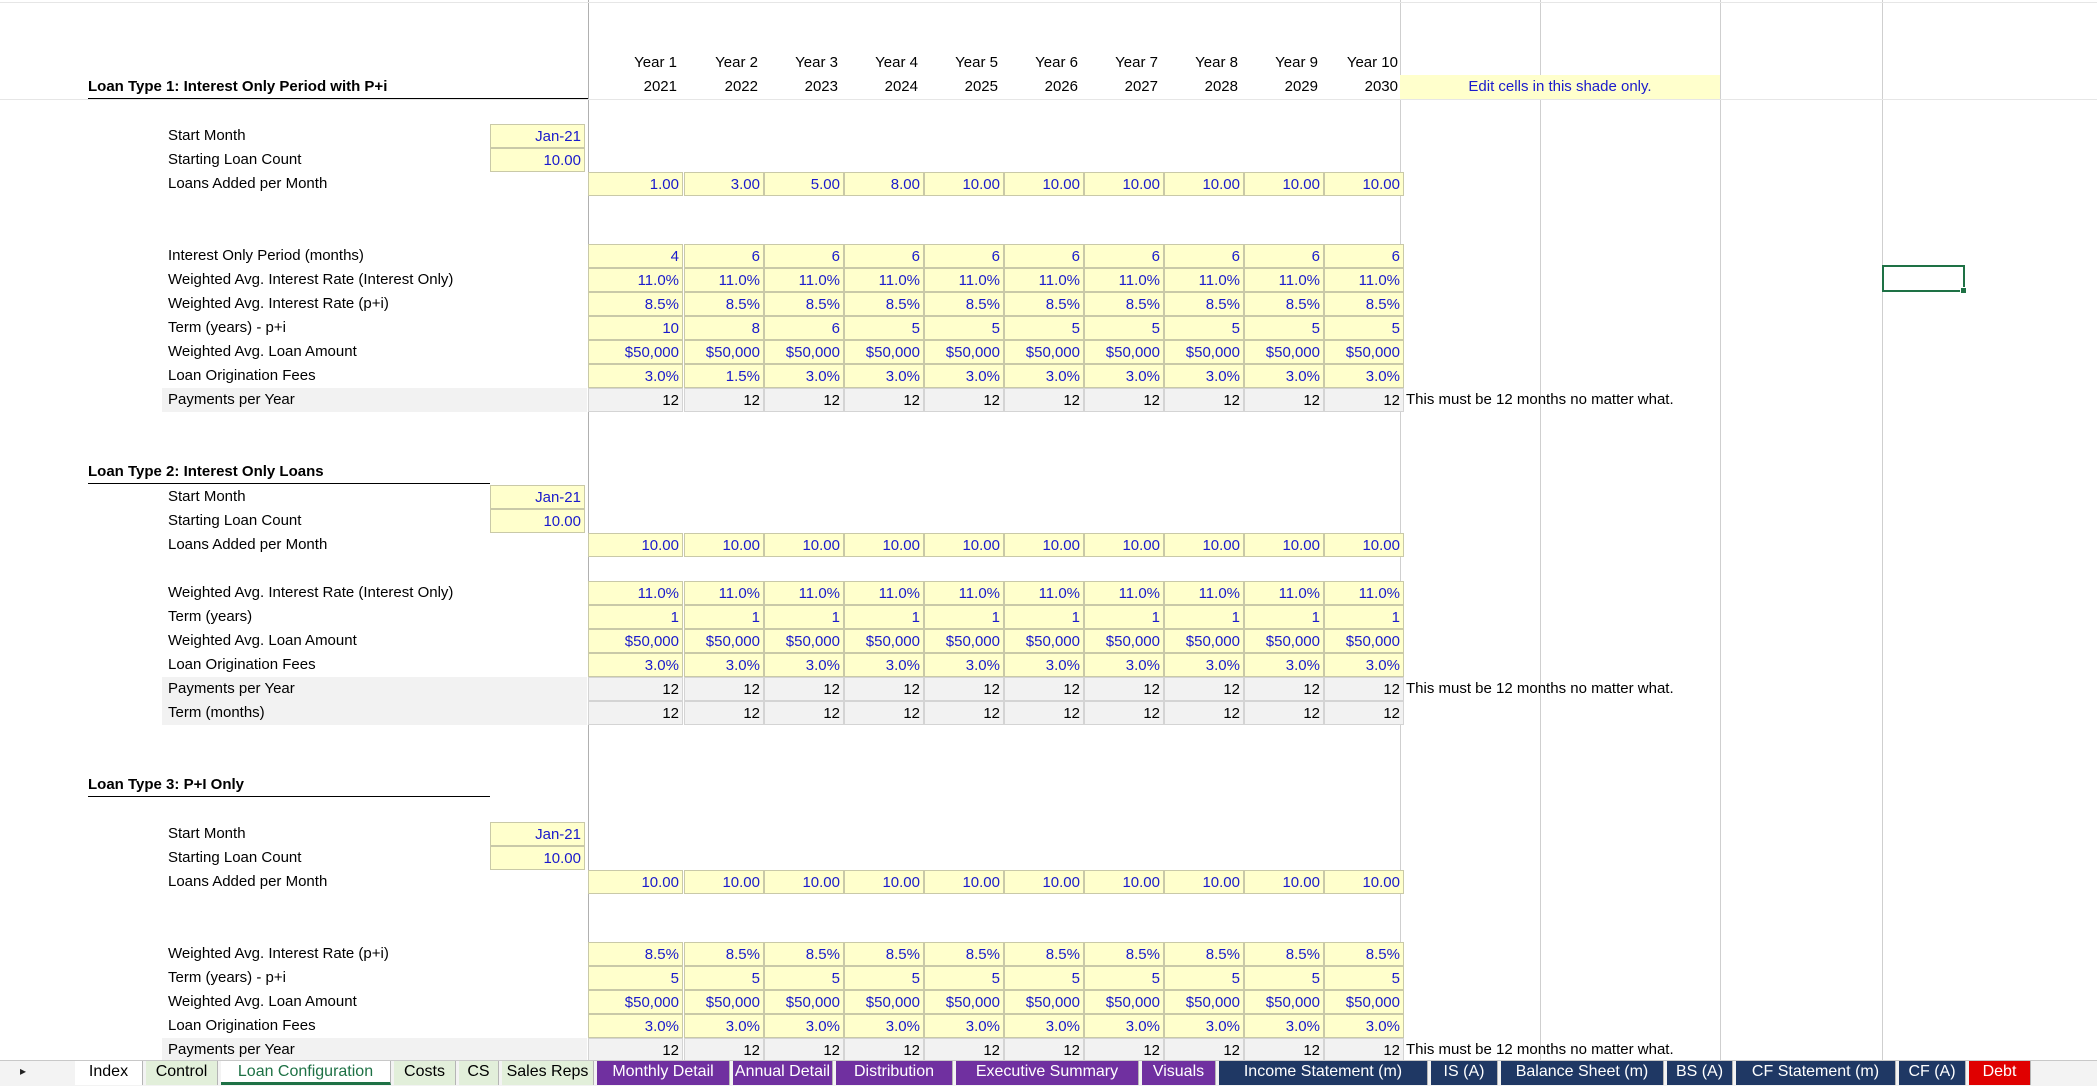  Describe the element at coordinates (182, 1073) in the screenshot. I see `sheet-tab: Control` at that location.